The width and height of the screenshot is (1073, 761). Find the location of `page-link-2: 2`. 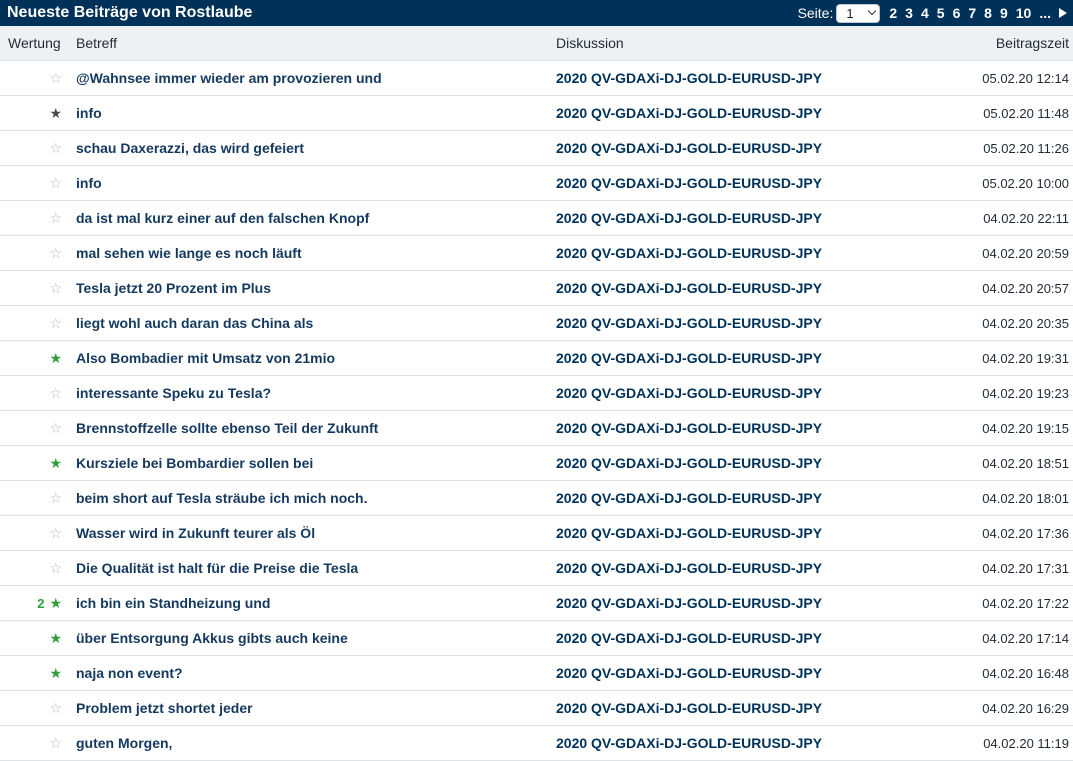

page-link-2: 2 is located at coordinates (893, 13).